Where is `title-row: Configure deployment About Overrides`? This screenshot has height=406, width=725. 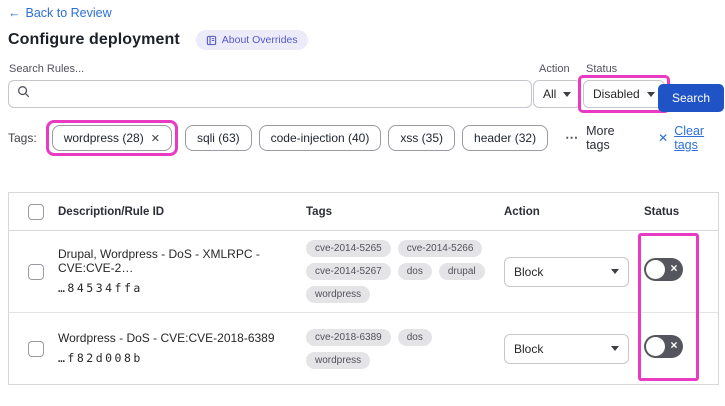 title-row: Configure deployment About Overrides is located at coordinates (158, 40).